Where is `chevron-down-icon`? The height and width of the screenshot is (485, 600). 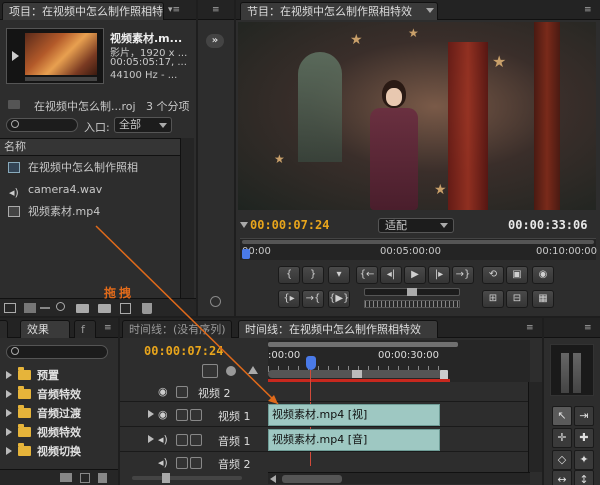 chevron-down-icon is located at coordinates (430, 10).